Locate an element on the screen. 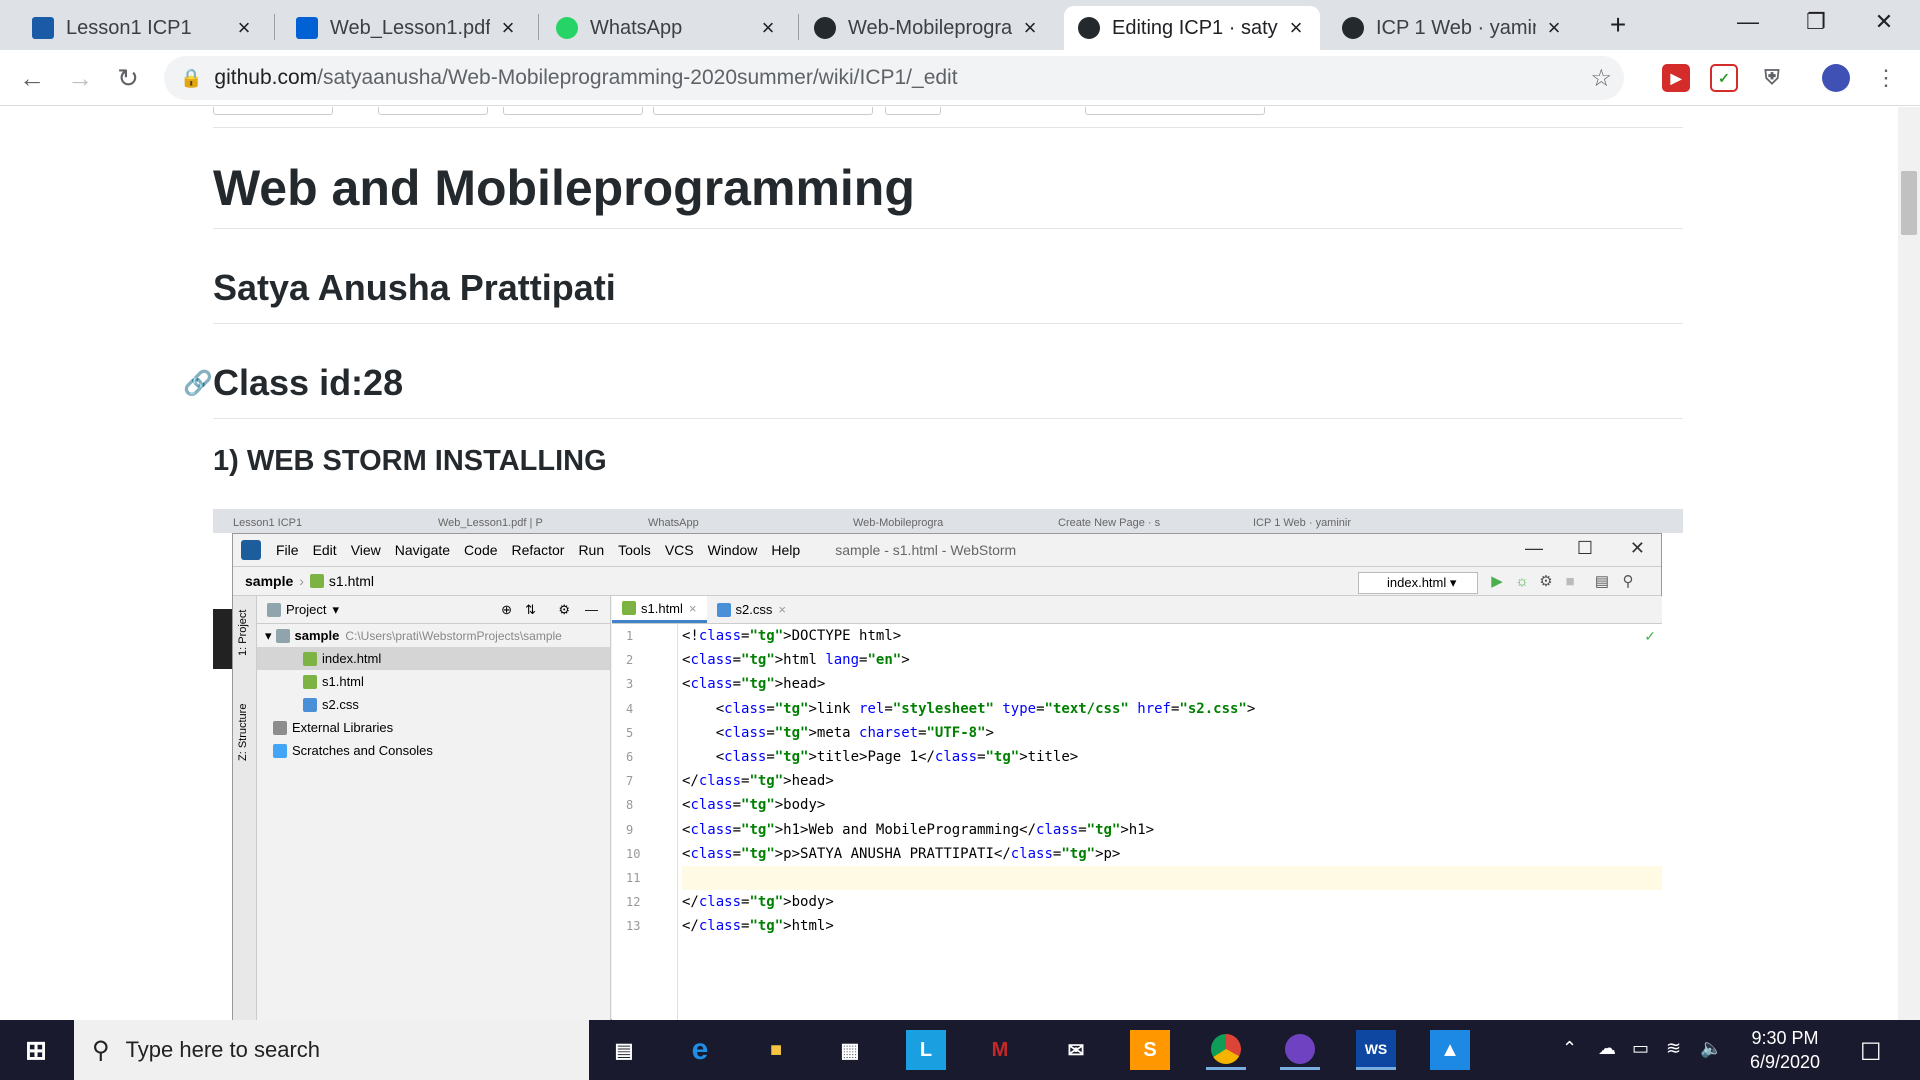 The width and height of the screenshot is (1920, 1080). code-line: </class="tg">head> is located at coordinates (1172, 781).